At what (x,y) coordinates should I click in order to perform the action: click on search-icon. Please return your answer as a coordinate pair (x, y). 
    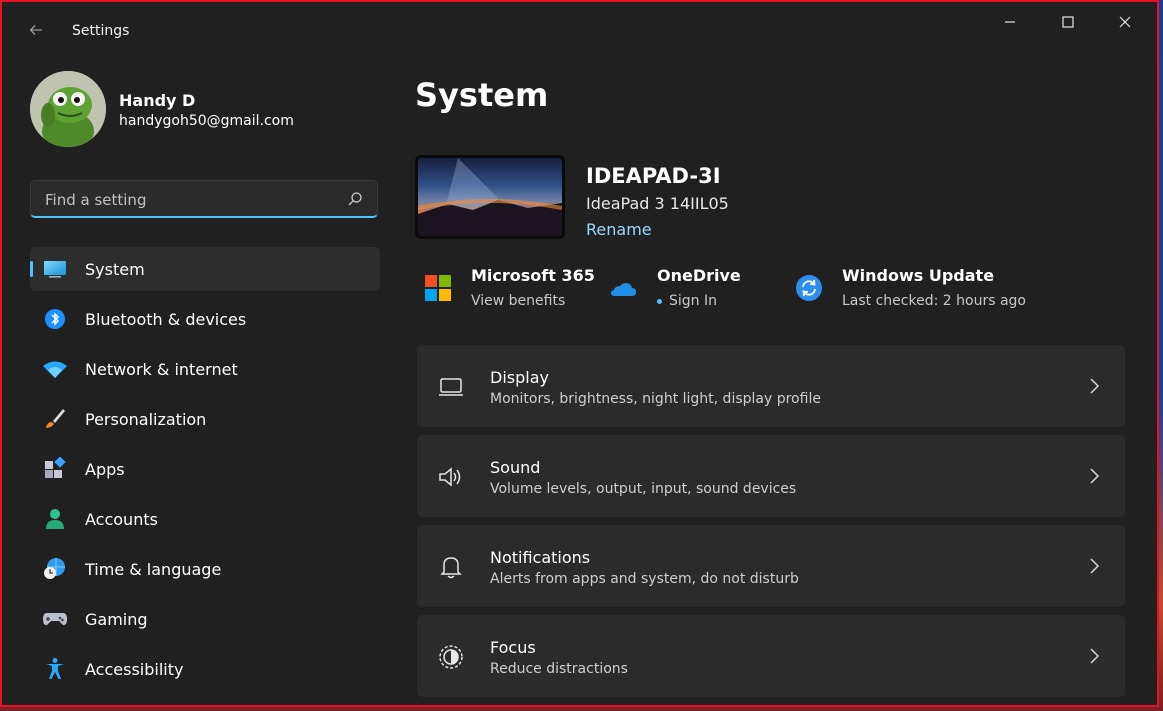
    Looking at the image, I should click on (355, 199).